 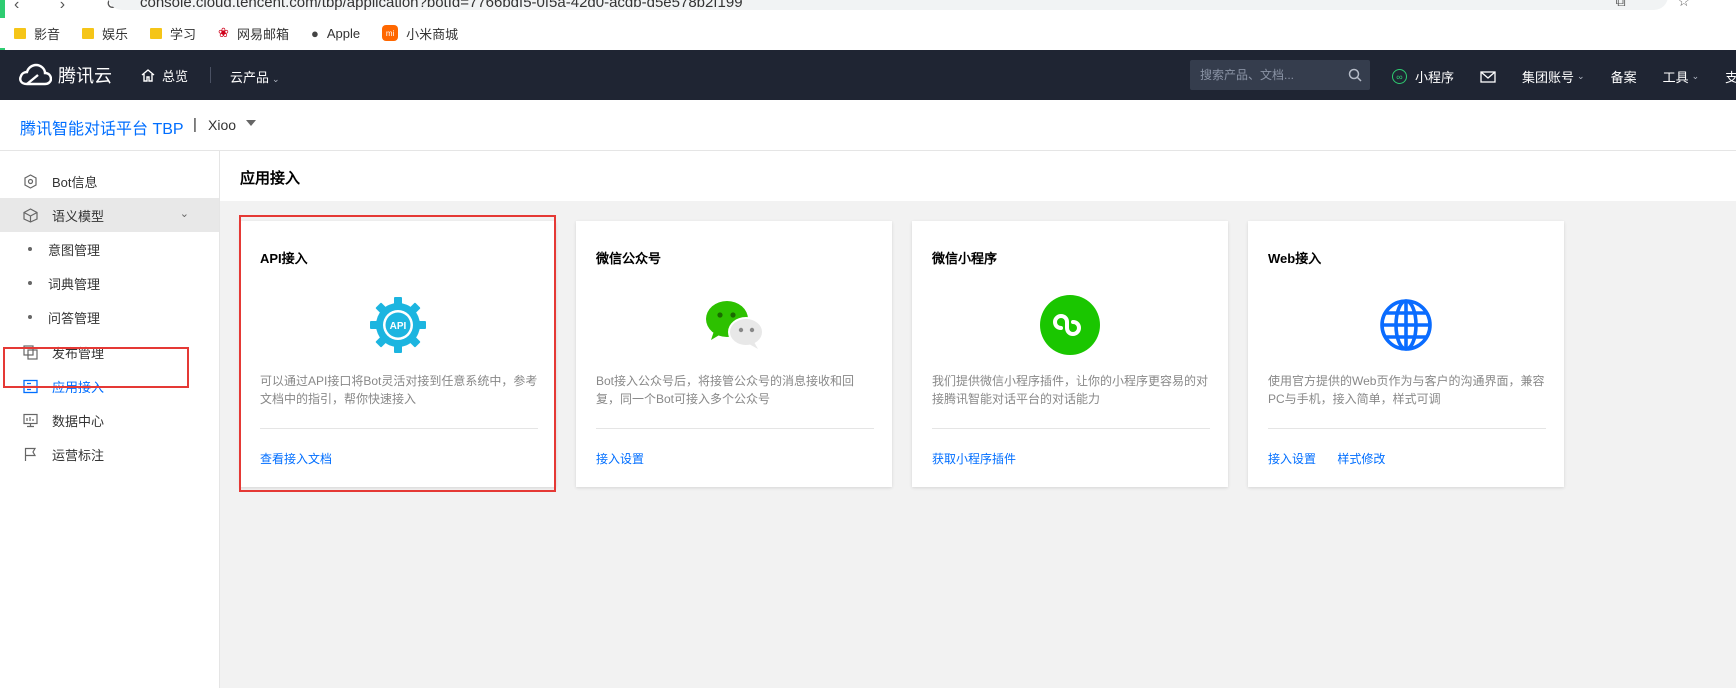 I want to click on top-navigation: 腾讯云 总览 云产品⌄ ∞ 小程序 集团账号⌄ 备案, so click(x=868, y=75).